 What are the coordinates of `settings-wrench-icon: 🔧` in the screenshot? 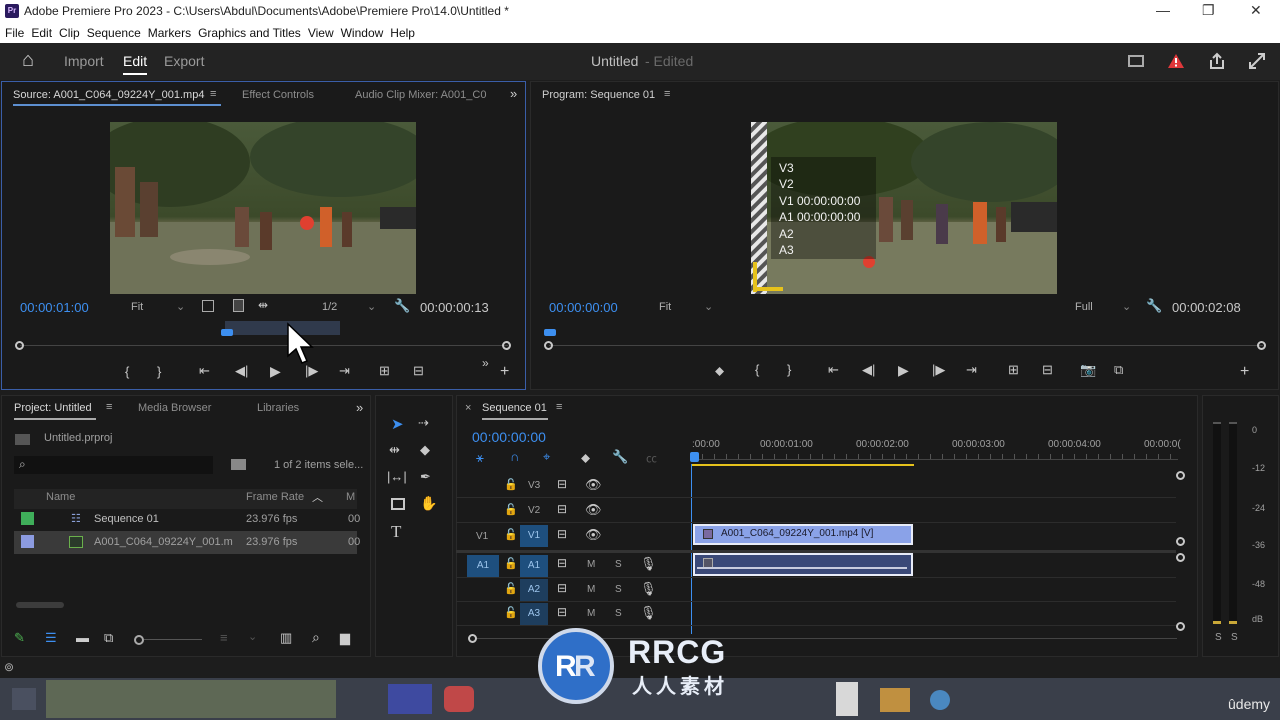 It's located at (402, 306).